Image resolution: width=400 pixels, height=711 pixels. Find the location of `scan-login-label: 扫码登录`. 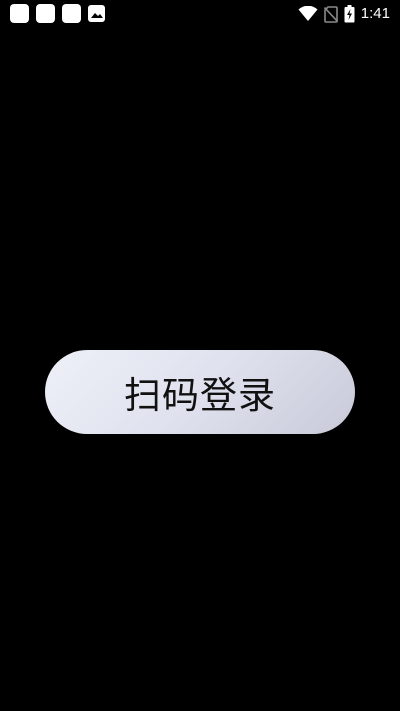

scan-login-label: 扫码登录 is located at coordinates (200, 395).